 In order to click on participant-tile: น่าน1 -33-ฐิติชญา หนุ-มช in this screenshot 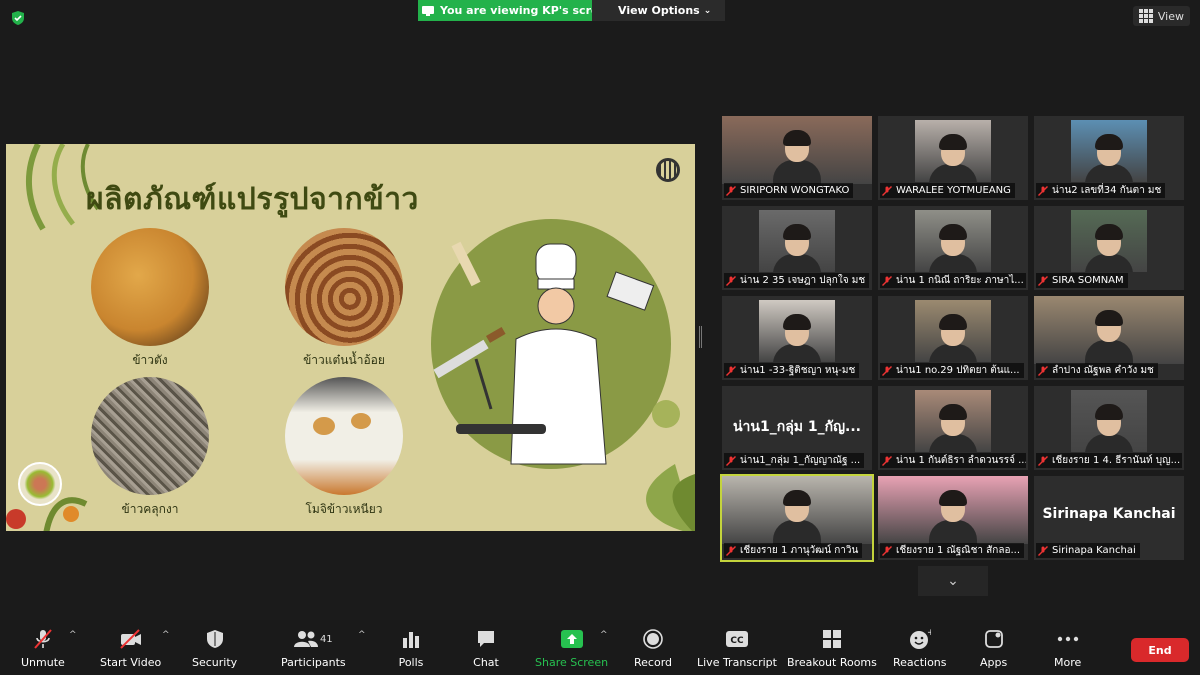, I will do `click(797, 338)`.